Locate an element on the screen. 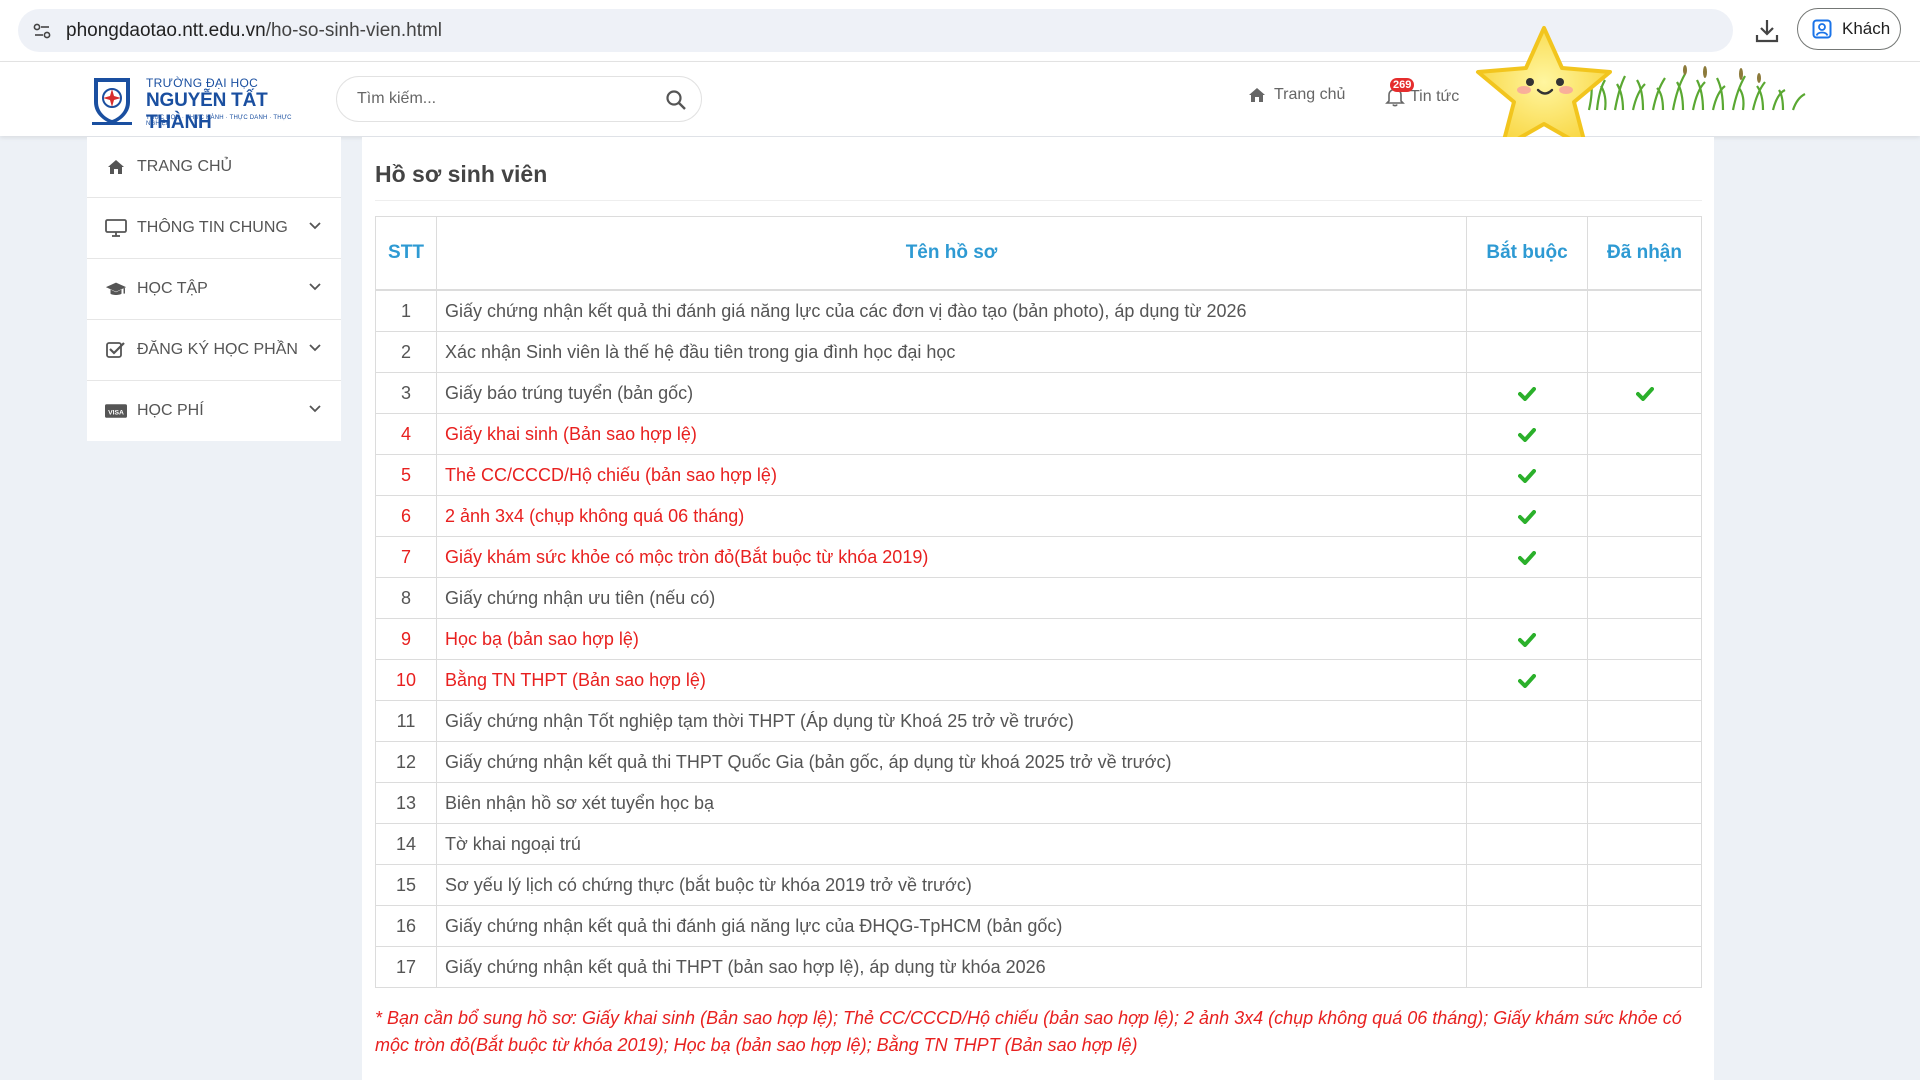 Image resolution: width=1920 pixels, height=1080 pixels. table-row: 10 Bằng TN THPT (Bản sao hợp lệ) is located at coordinates (1038, 680).